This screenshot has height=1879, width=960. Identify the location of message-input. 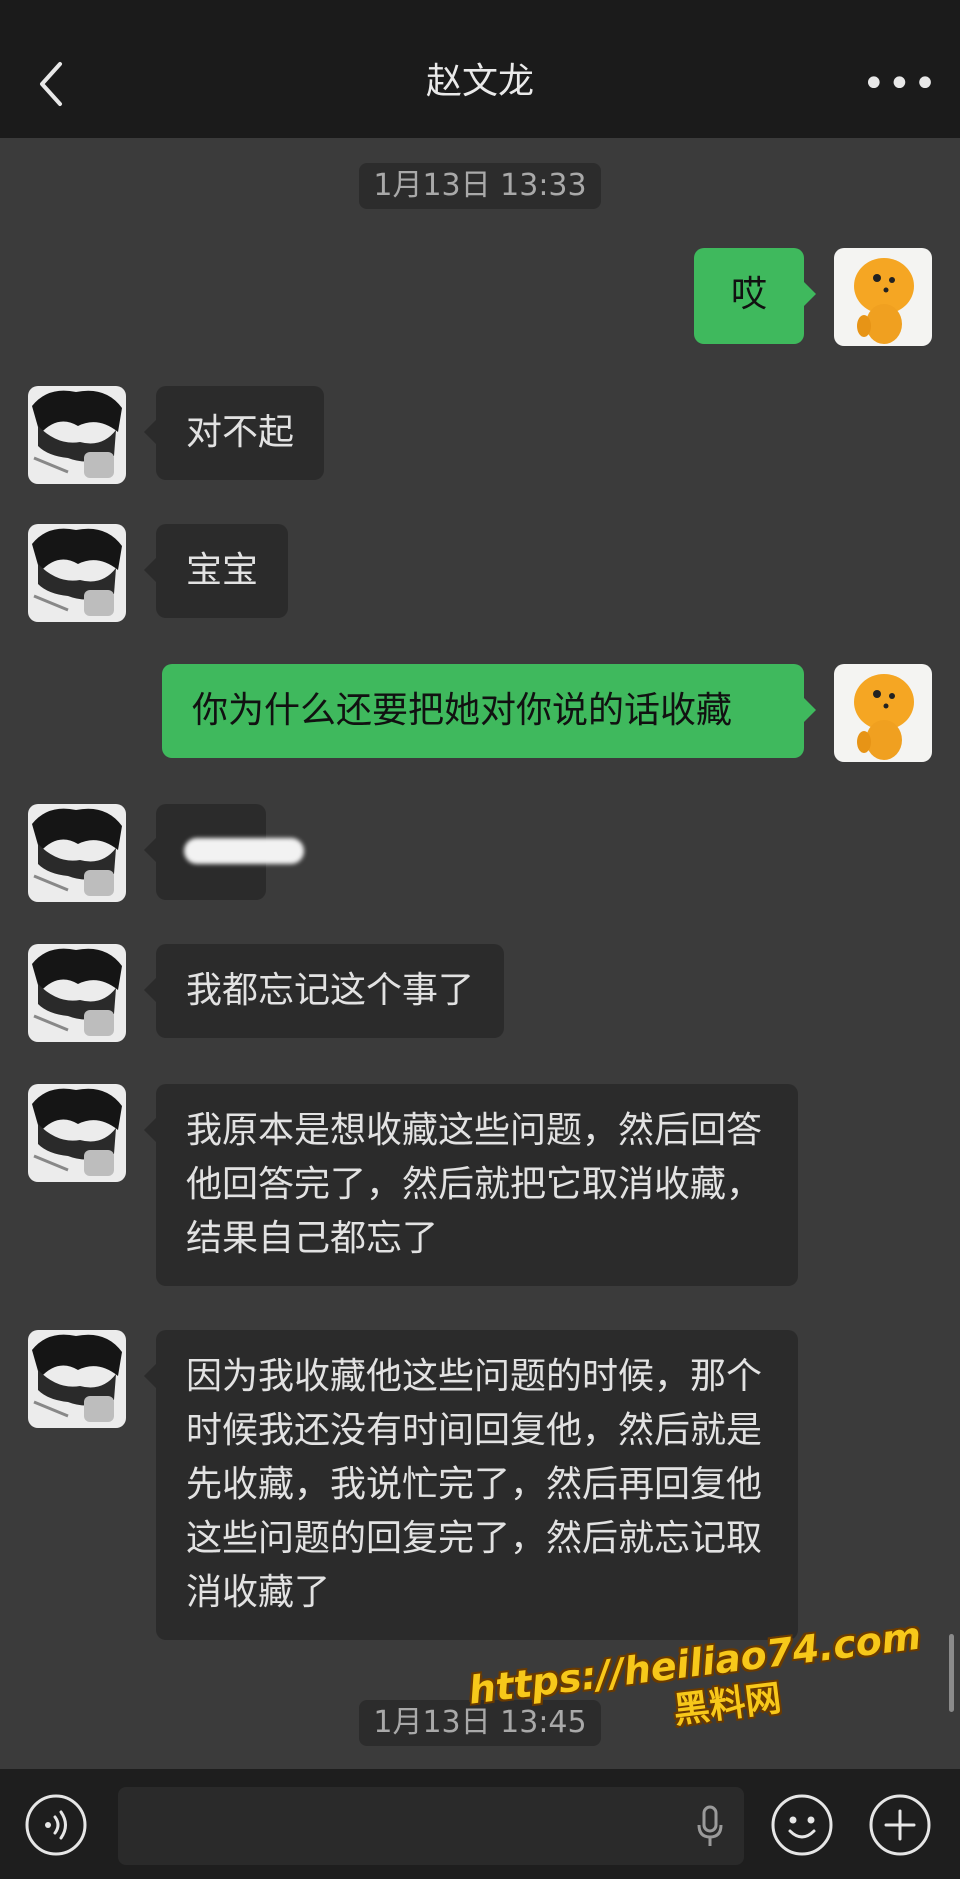
(431, 1826).